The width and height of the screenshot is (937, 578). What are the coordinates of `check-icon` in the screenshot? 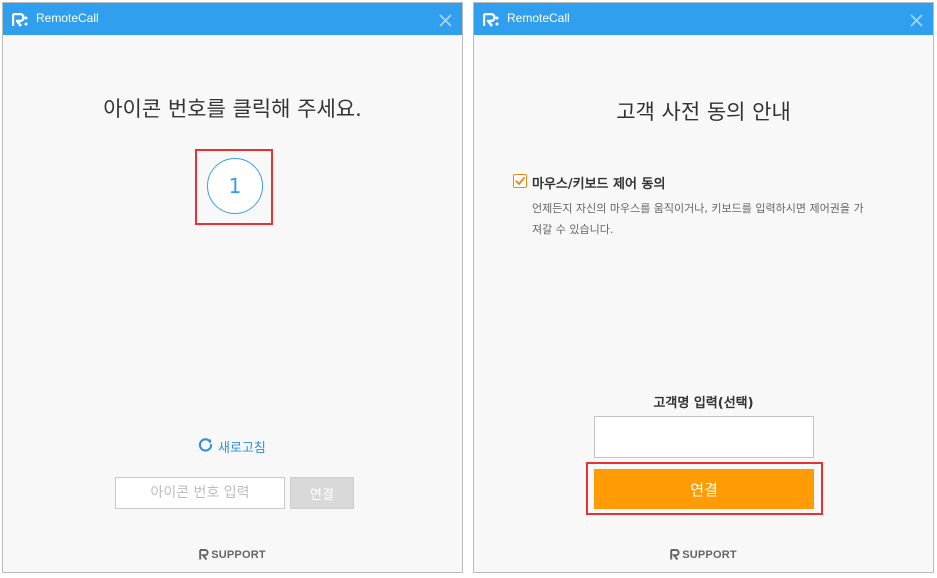 It's located at (520, 181).